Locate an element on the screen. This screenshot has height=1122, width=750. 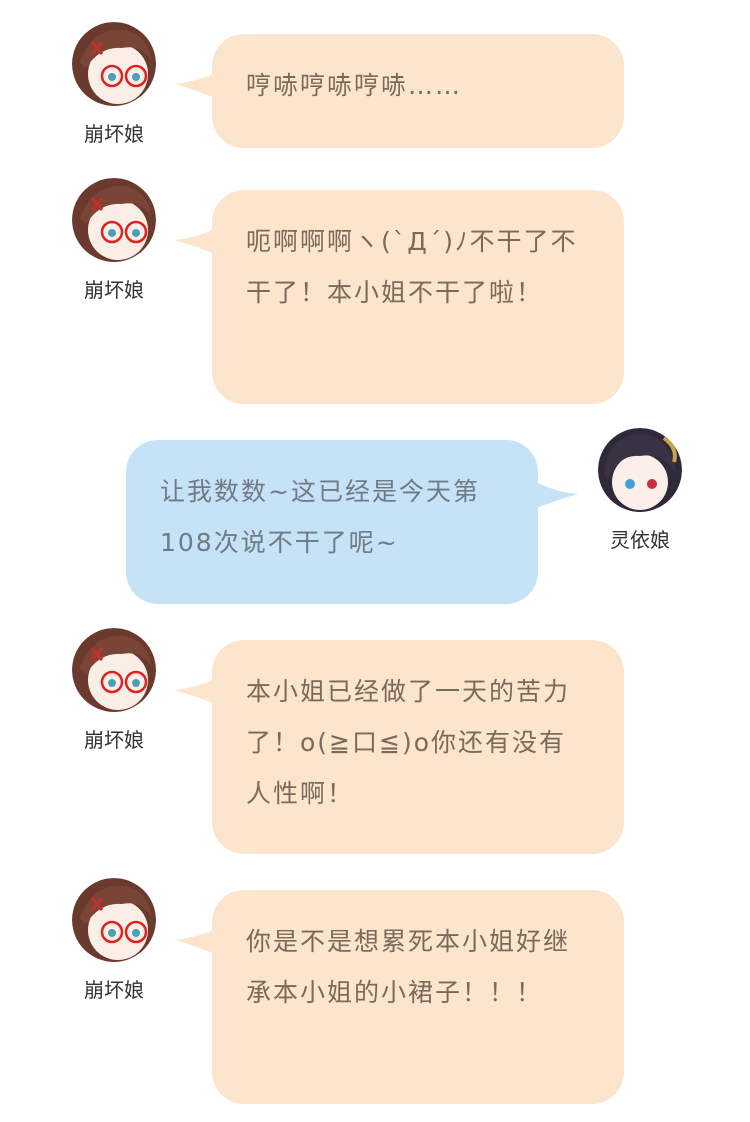
anime-girl-glasses-avatar-icon is located at coordinates (114, 920).